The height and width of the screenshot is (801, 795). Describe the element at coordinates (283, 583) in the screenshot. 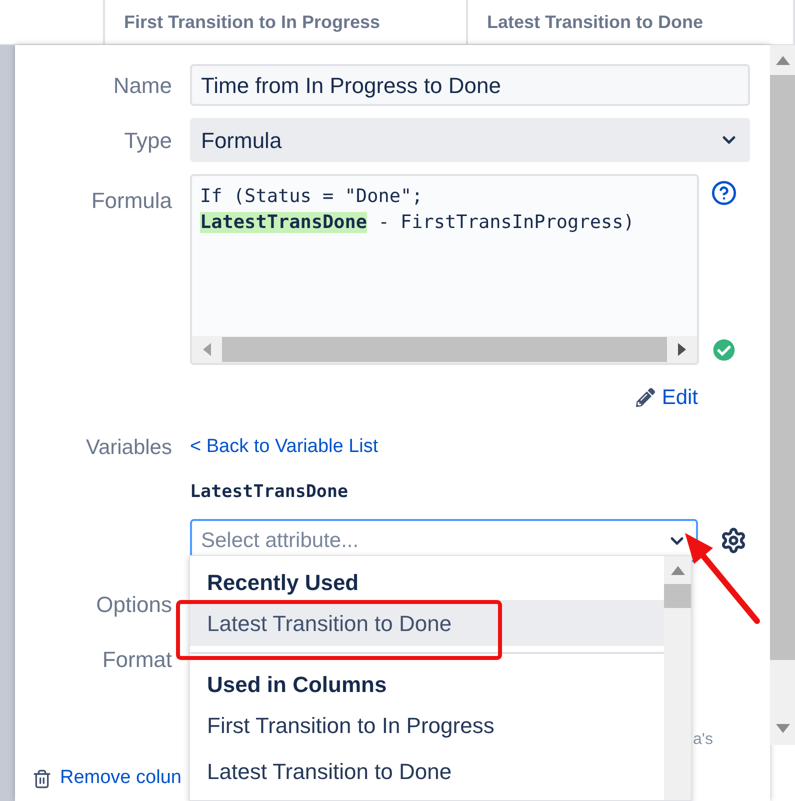

I see `group-heading: Recently Used` at that location.